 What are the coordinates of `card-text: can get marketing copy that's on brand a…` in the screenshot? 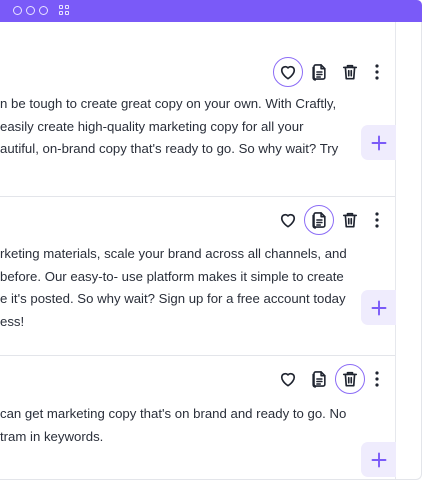 It's located at (176, 425).